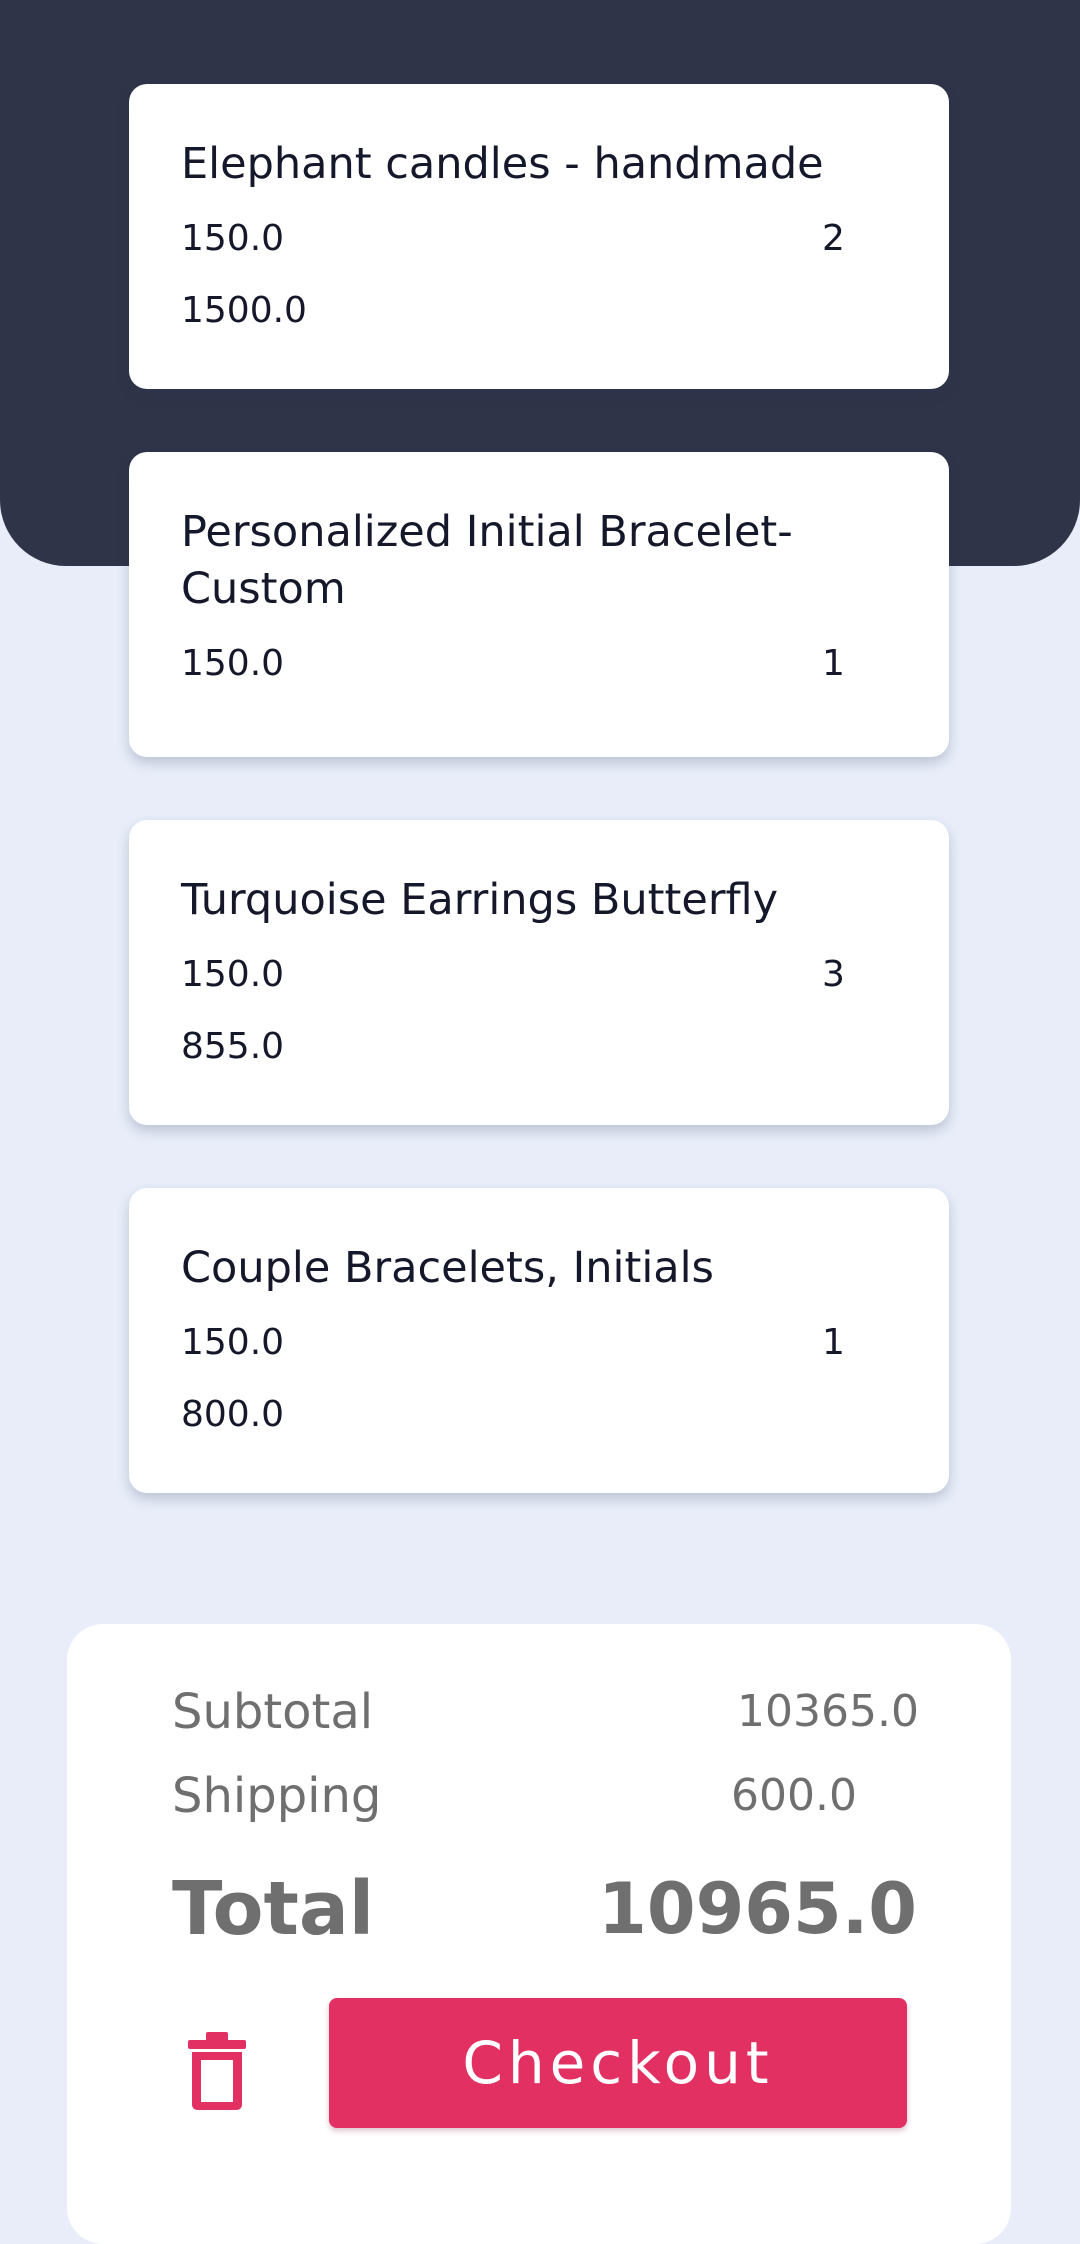  Describe the element at coordinates (539, 1340) in the screenshot. I see `cart-item-card: Couple Bracelets, Initials 150.0 1 800.0` at that location.